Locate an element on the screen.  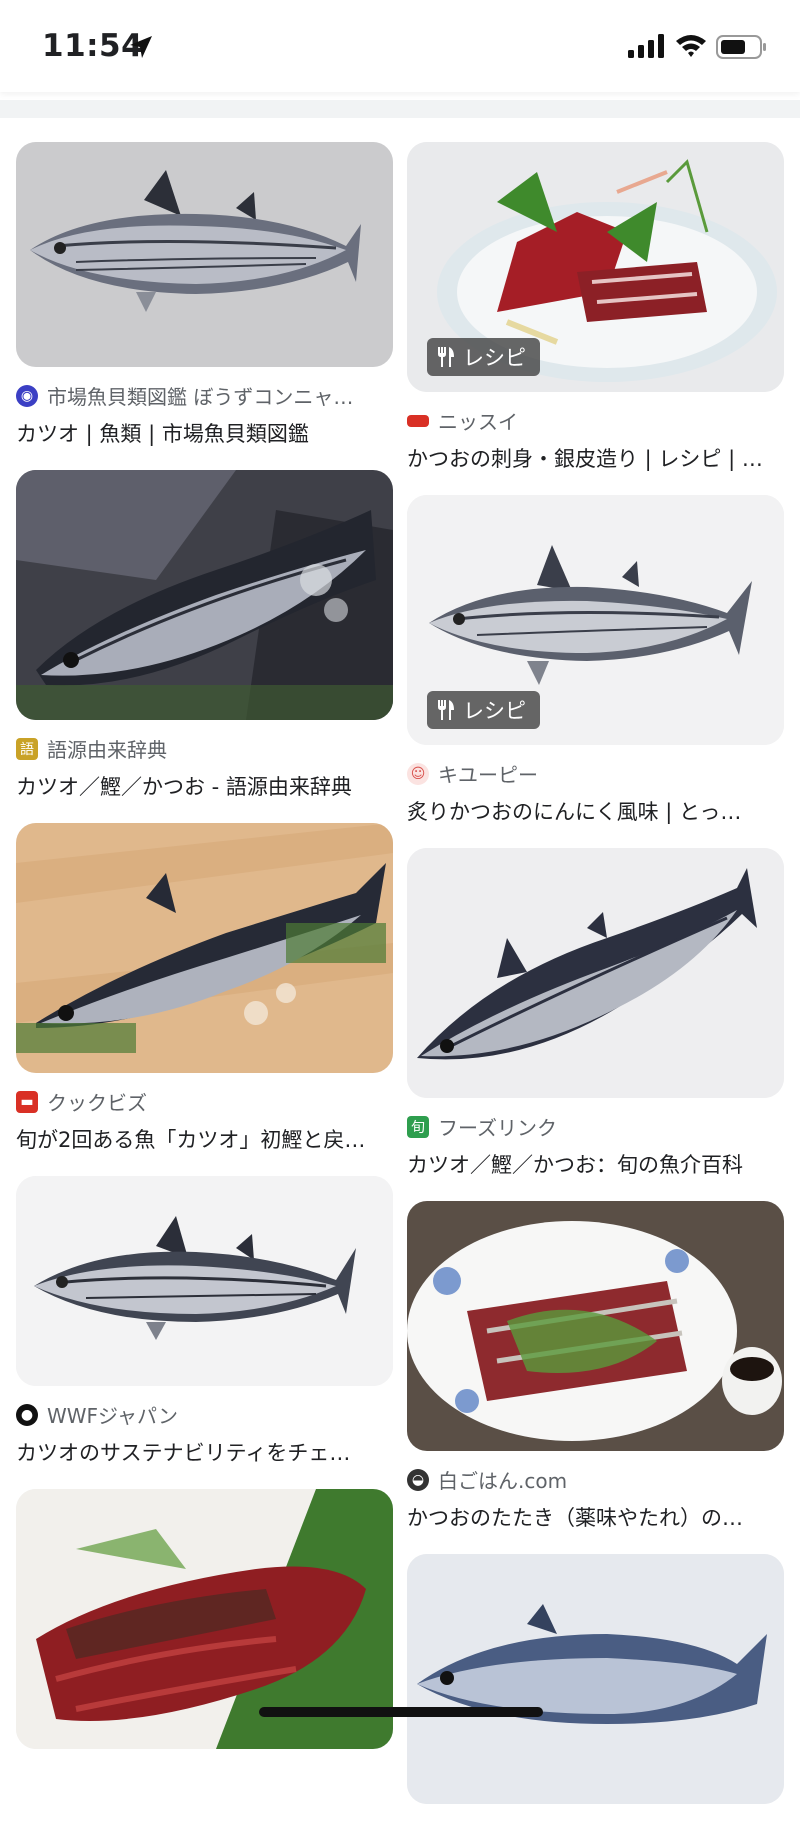
result-card is located at coordinates (595, 1679).